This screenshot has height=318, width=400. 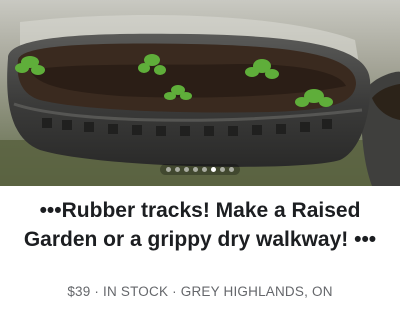 I want to click on photo-pagination-dots, so click(x=200, y=169).